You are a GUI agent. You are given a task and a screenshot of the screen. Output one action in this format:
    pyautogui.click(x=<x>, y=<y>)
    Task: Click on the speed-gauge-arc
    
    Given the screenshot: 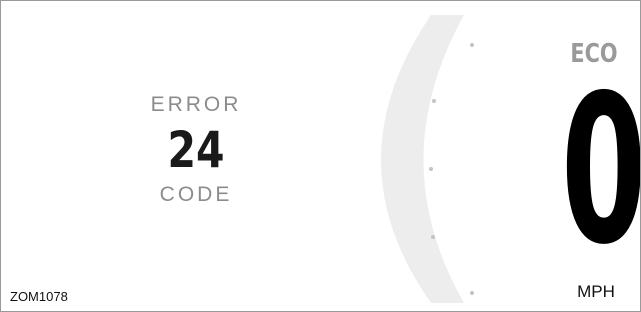 What is the action you would take?
    pyautogui.click(x=427, y=159)
    